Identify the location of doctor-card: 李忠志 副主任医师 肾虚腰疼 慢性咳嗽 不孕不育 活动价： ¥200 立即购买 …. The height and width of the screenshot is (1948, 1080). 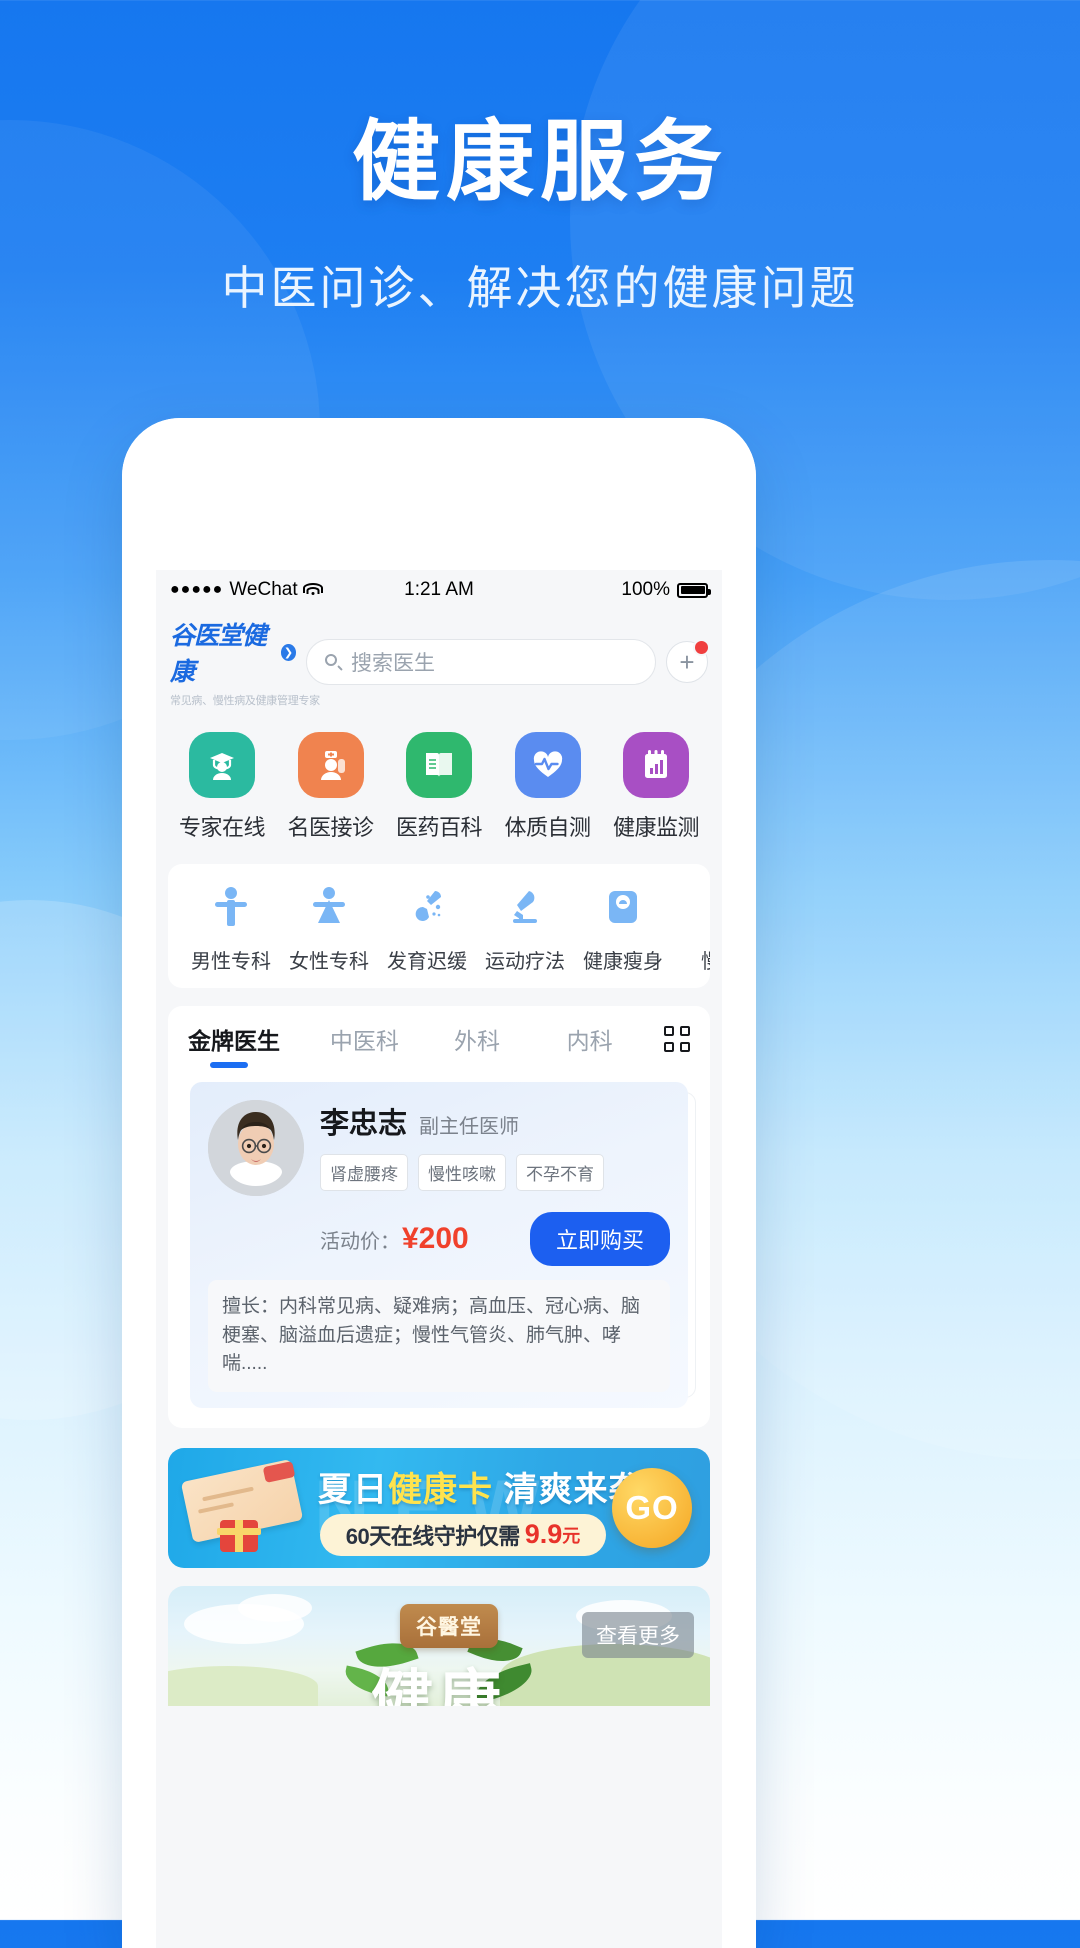
(439, 1245).